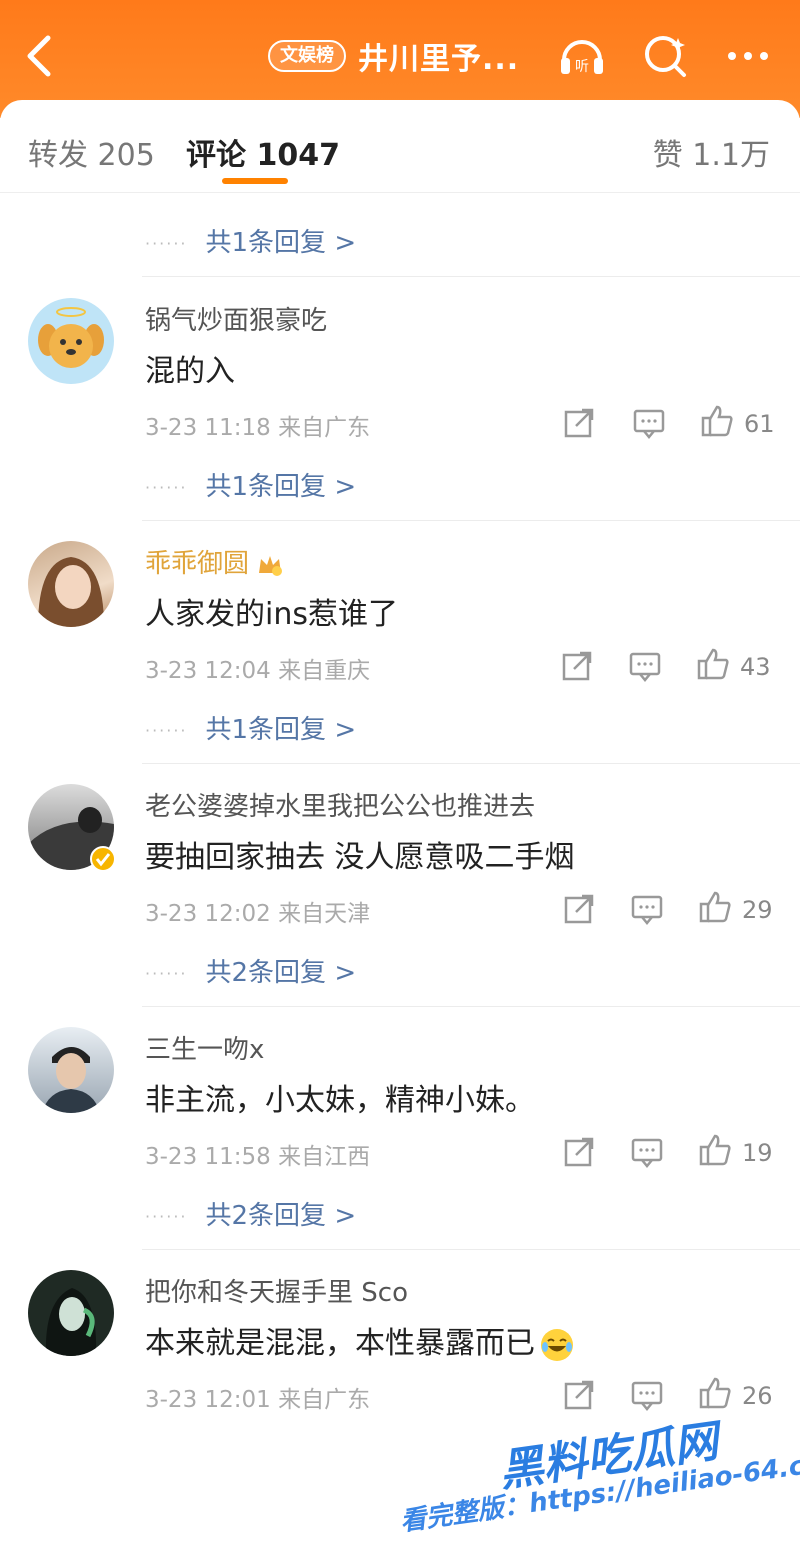 This screenshot has height=1563, width=800. Describe the element at coordinates (582, 56) in the screenshot. I see `listen-icon: 听` at that location.